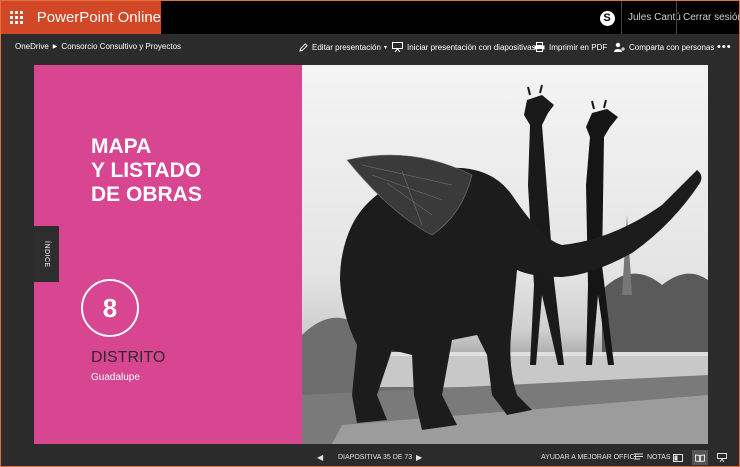 This screenshot has width=740, height=467. What do you see at coordinates (121, 146) in the screenshot?
I see `slide-title-line: MAPA` at bounding box center [121, 146].